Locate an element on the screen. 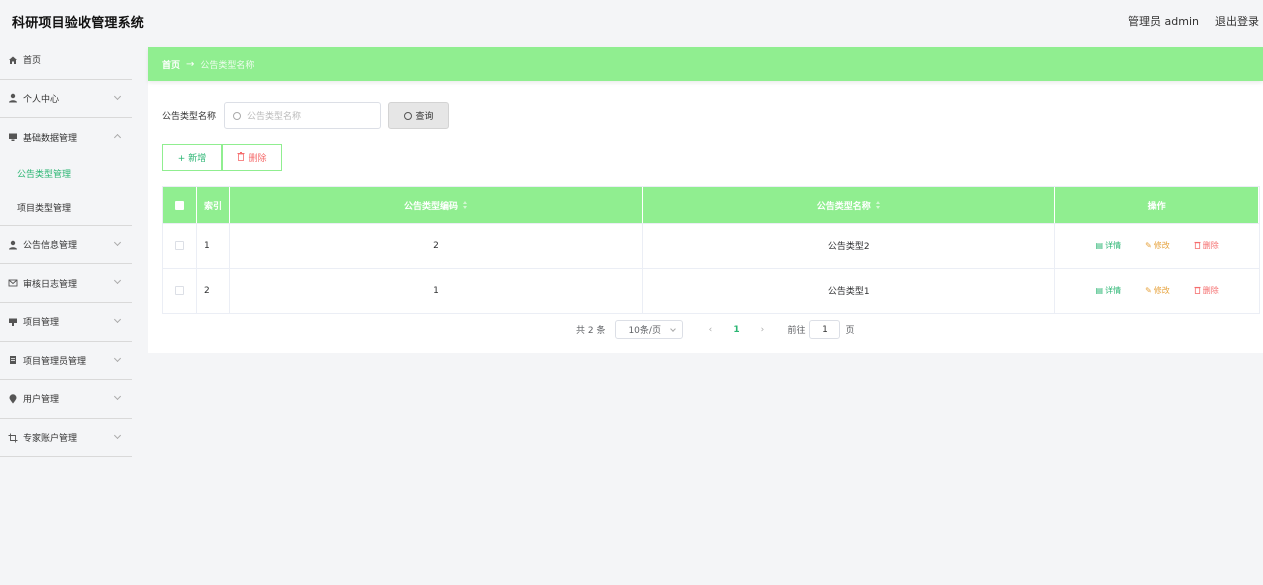 The height and width of the screenshot is (585, 1263). sidebar-item-personal-center: 个人中心 is located at coordinates (66, 99).